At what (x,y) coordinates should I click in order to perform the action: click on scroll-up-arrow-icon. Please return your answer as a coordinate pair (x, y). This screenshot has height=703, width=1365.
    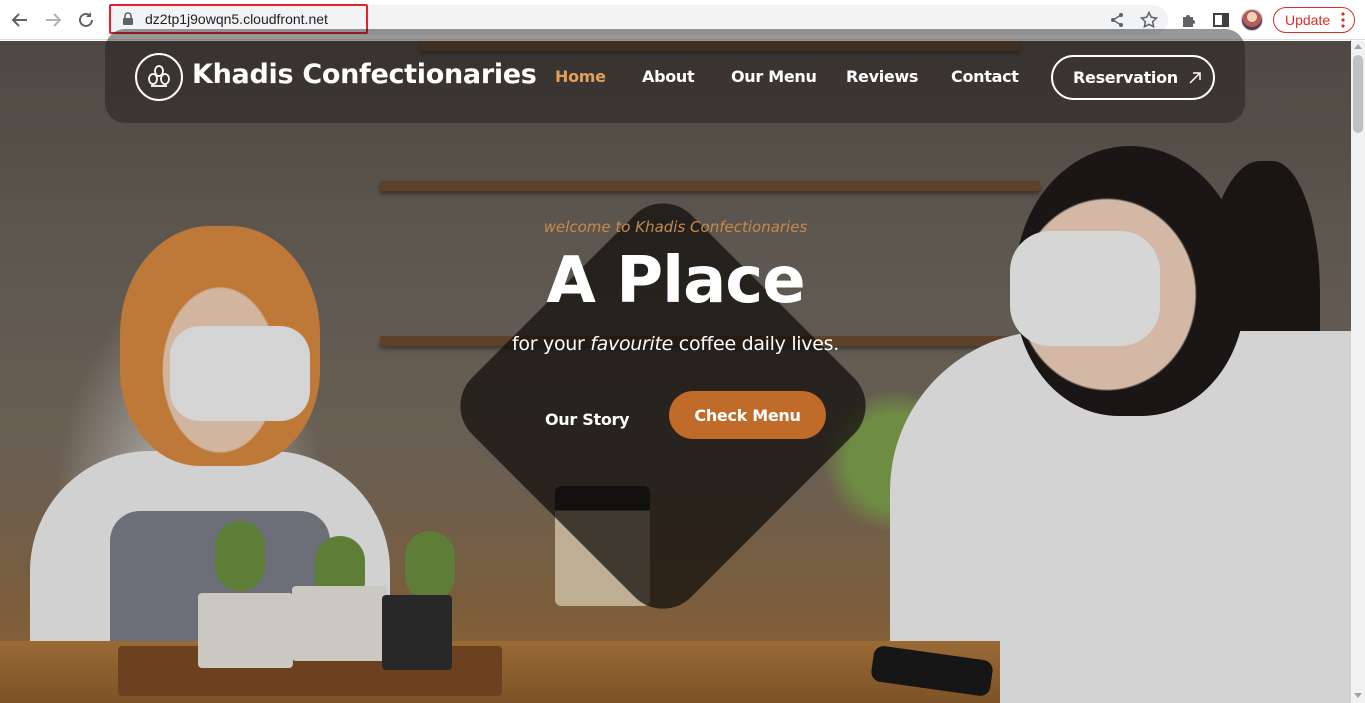
    Looking at the image, I should click on (1358, 46).